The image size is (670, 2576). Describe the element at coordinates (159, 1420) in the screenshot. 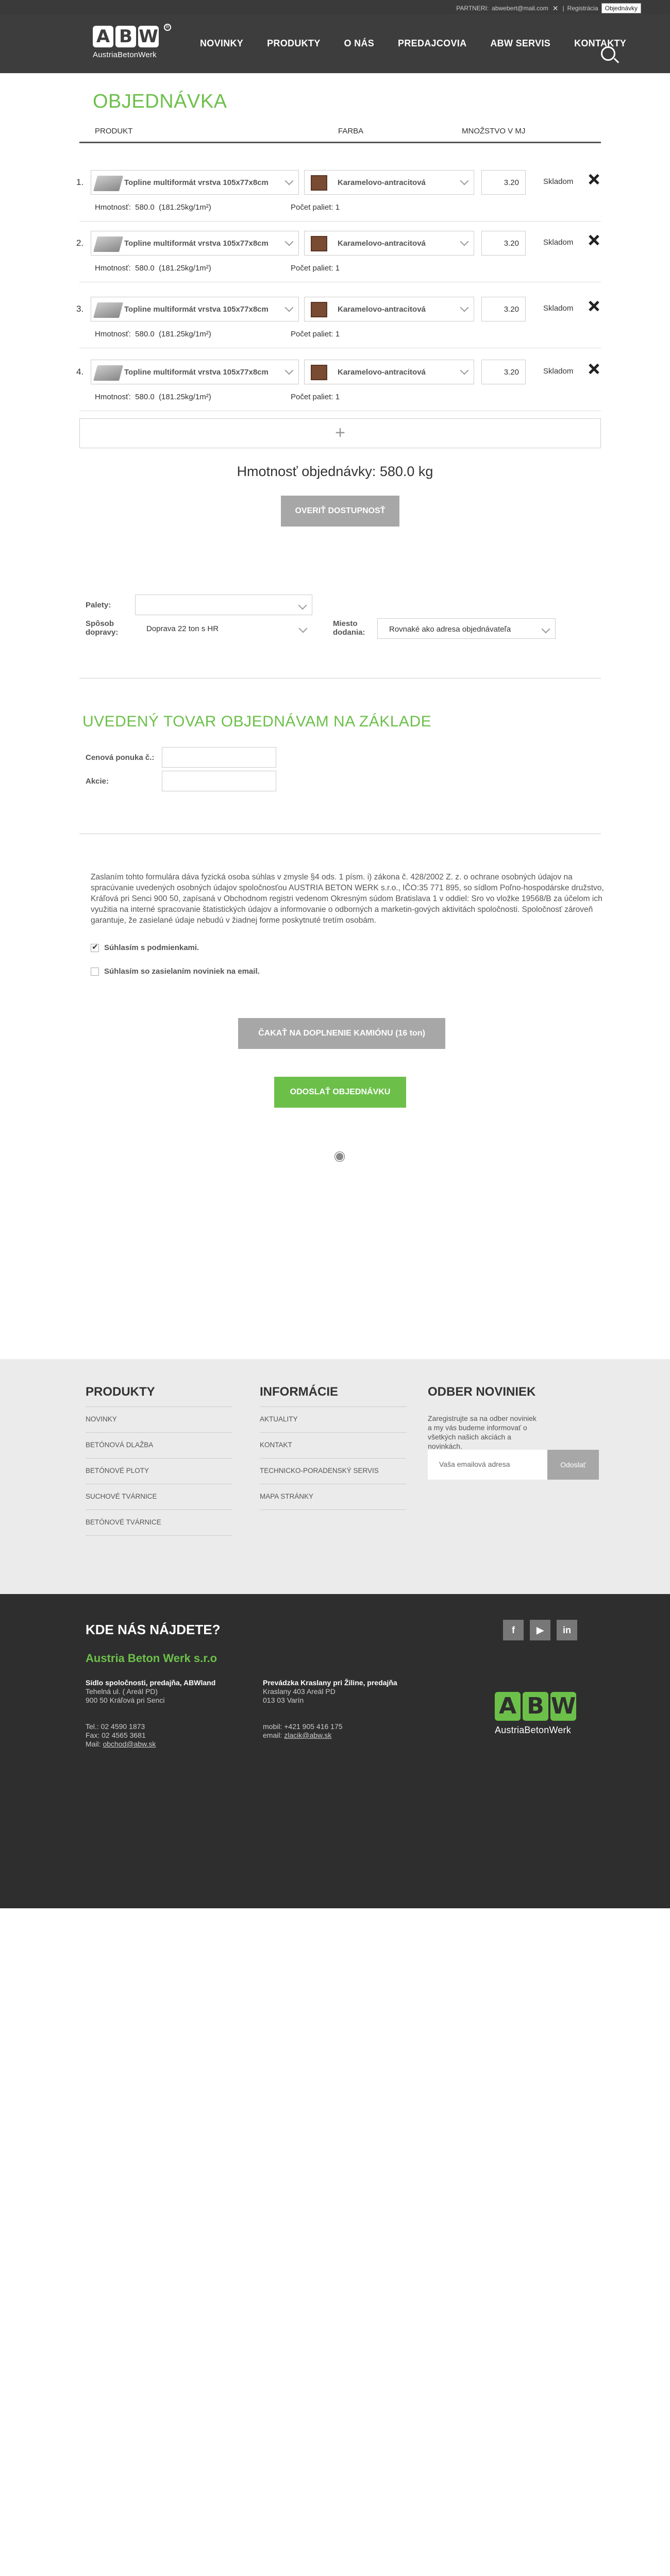

I see `footer-link: NOVINKY` at that location.